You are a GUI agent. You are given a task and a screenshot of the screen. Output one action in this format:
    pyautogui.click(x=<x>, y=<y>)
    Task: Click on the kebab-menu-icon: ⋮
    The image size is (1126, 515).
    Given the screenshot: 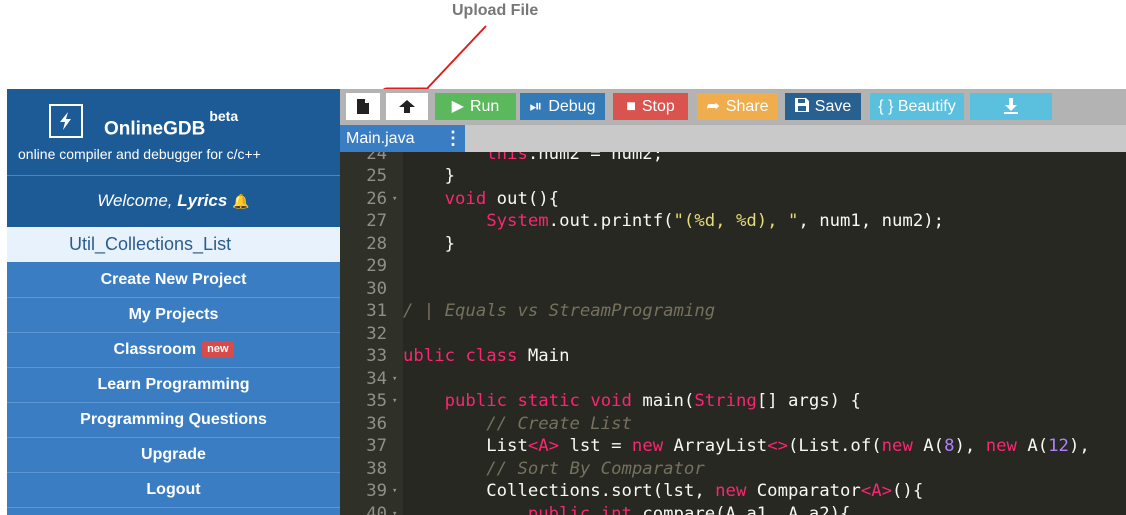 What is the action you would take?
    pyautogui.click(x=453, y=138)
    